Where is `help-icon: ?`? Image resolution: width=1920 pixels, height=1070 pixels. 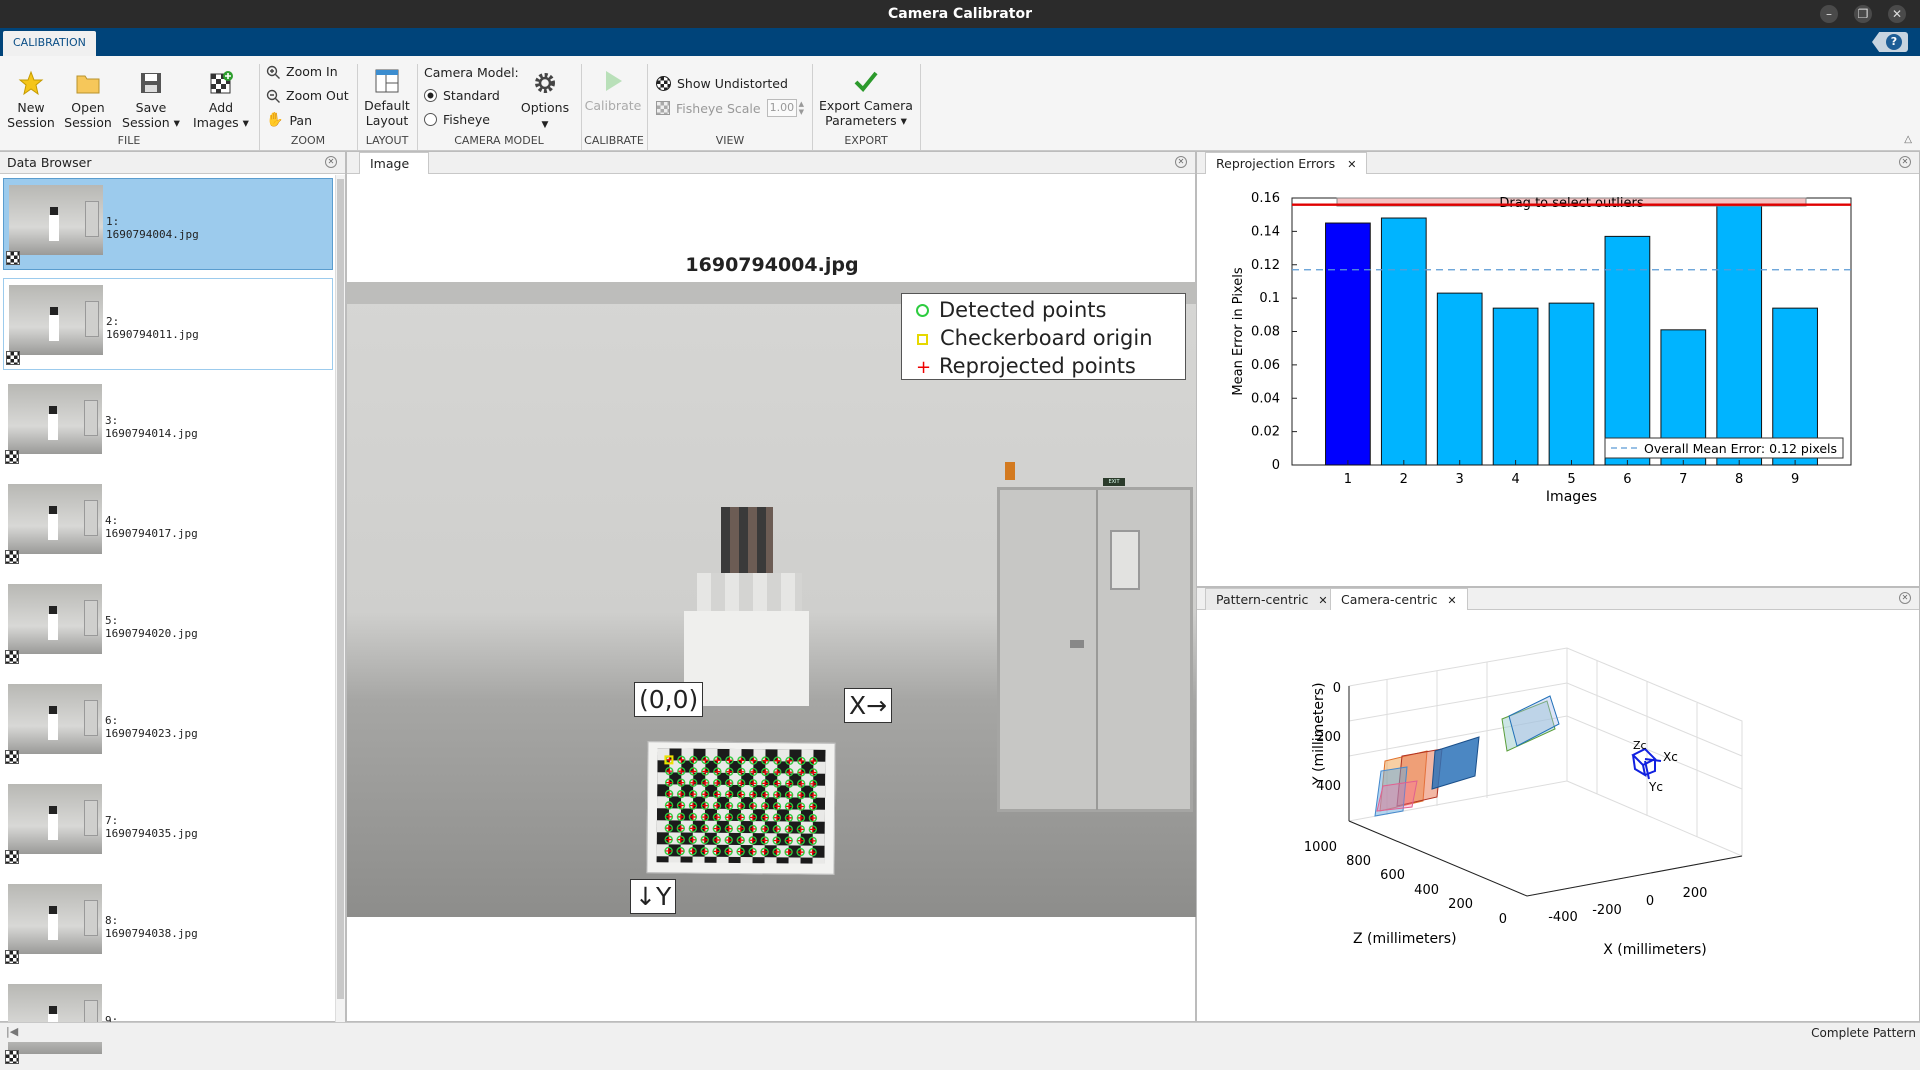
help-icon: ? is located at coordinates (1894, 42).